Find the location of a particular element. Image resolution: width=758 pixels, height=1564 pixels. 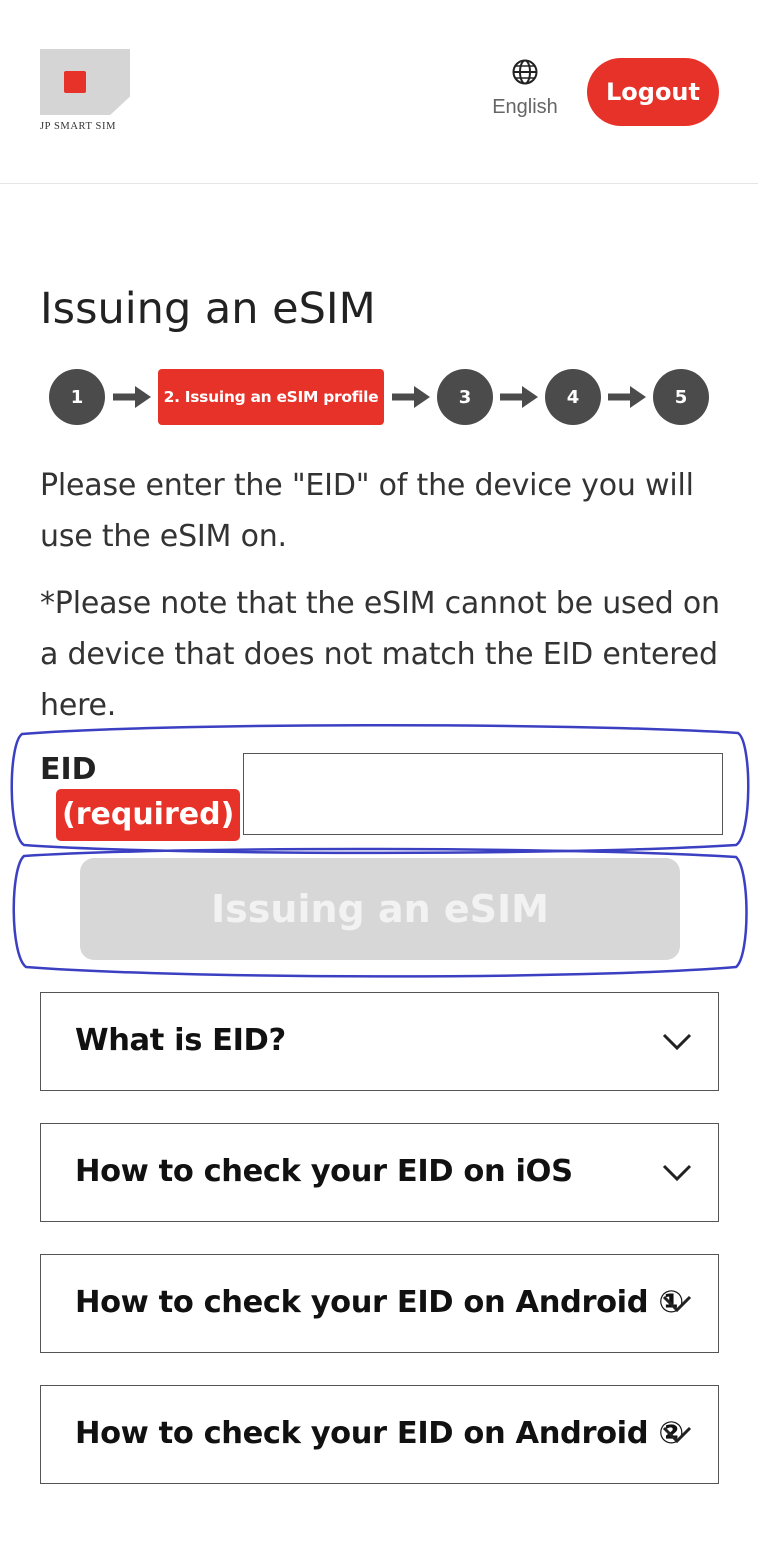

site-header: JP SMART SIM English Logout is located at coordinates (379, 92).